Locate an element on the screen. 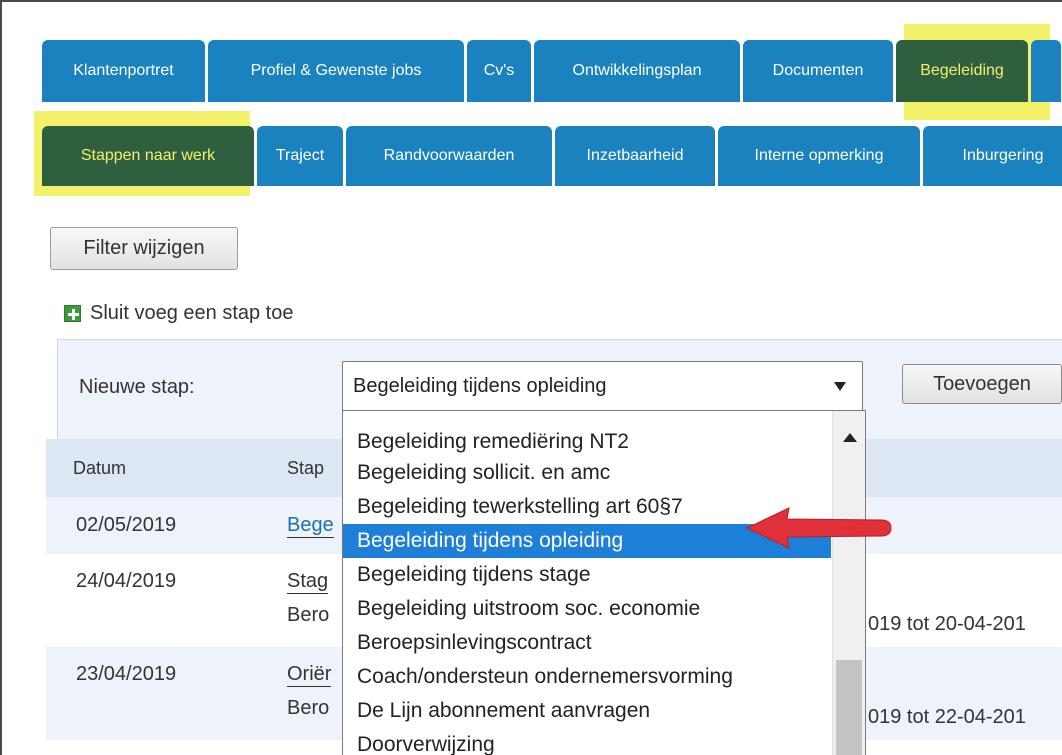 The height and width of the screenshot is (755, 1062). dropdown-option: Beroepsinlevingscontract is located at coordinates (587, 643).